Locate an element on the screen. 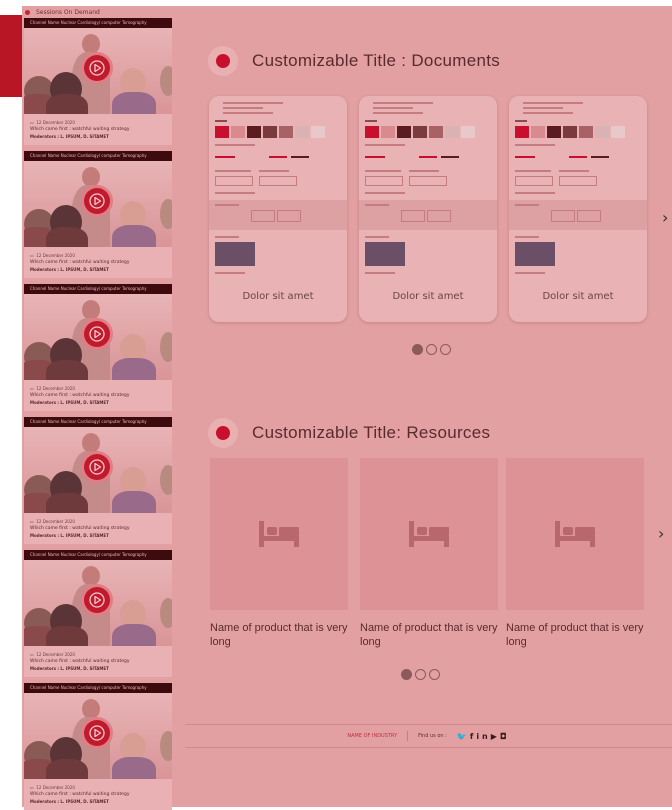  resources-pagination is located at coordinates (420, 674).